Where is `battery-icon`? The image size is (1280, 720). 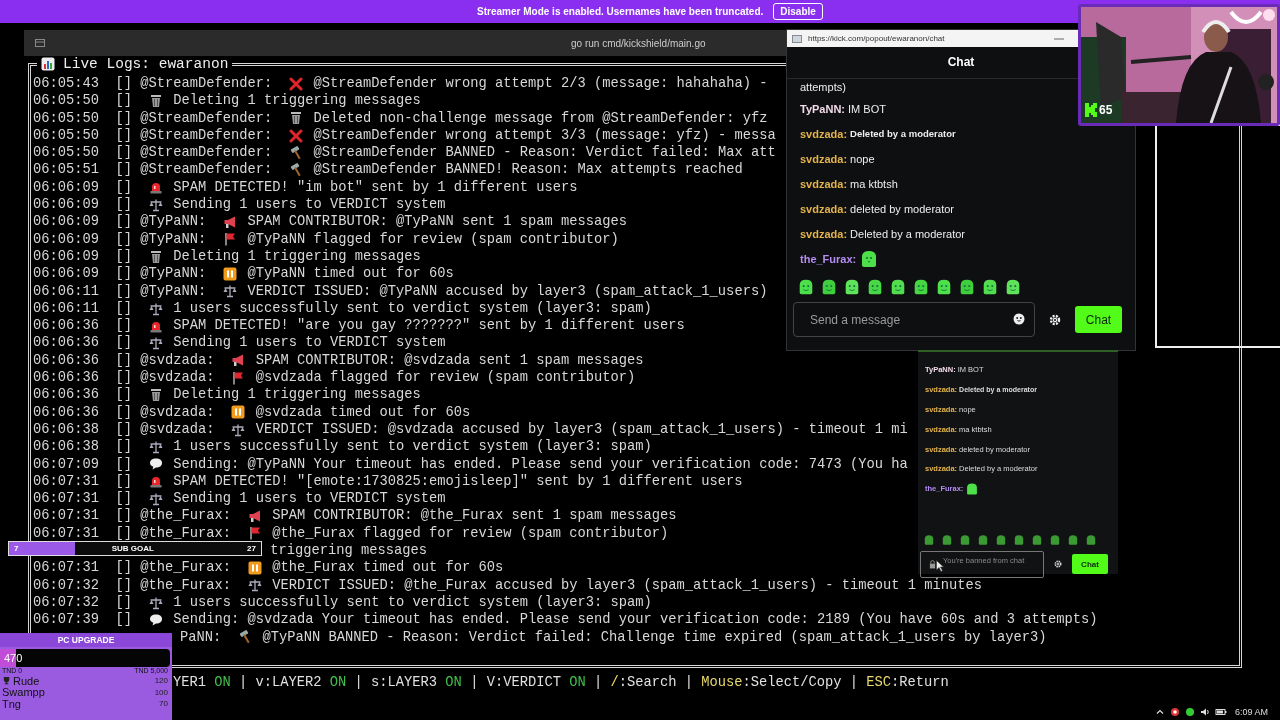 battery-icon is located at coordinates (1220, 712).